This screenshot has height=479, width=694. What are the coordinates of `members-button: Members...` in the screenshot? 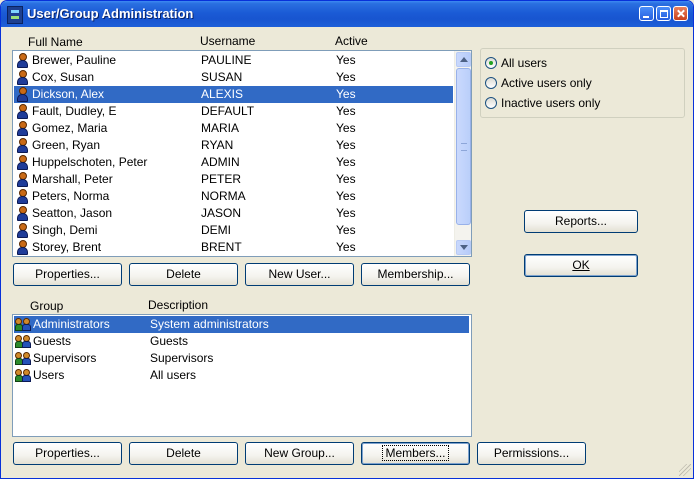 It's located at (415, 453).